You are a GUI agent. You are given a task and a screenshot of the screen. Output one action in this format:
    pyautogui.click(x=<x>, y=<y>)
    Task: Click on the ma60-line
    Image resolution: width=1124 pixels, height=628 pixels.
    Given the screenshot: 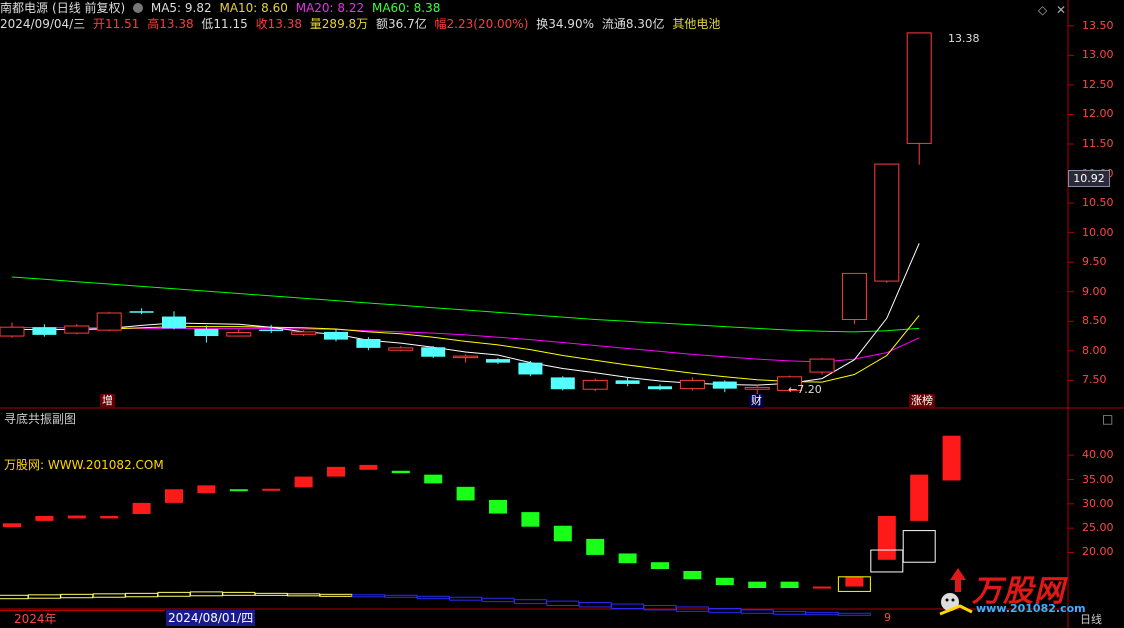 What is the action you would take?
    pyautogui.click(x=465, y=304)
    